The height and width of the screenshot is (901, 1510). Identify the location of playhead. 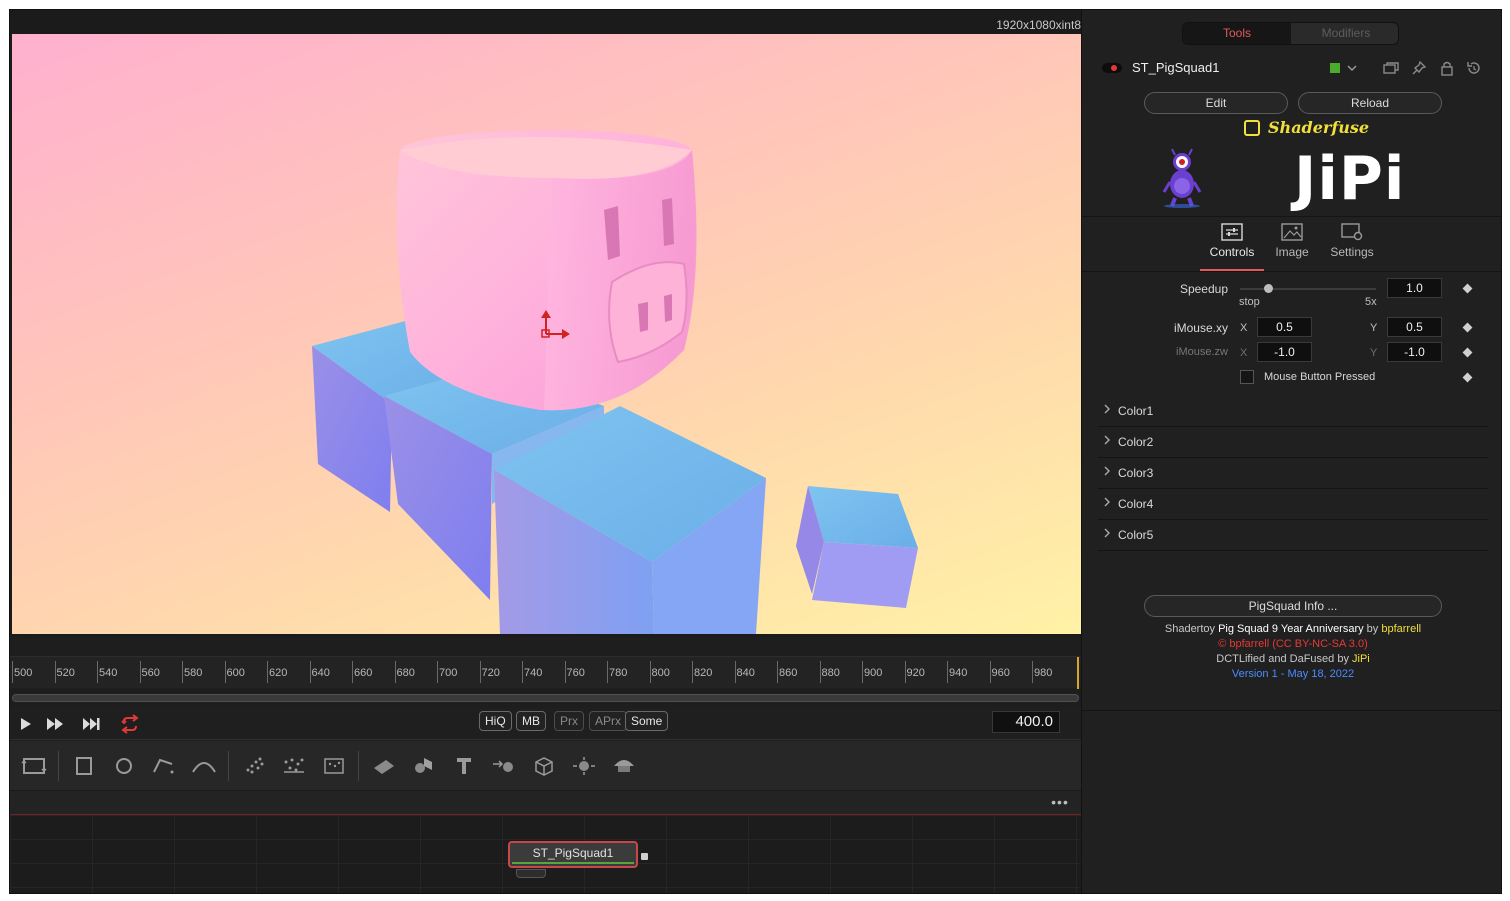
(1078, 673).